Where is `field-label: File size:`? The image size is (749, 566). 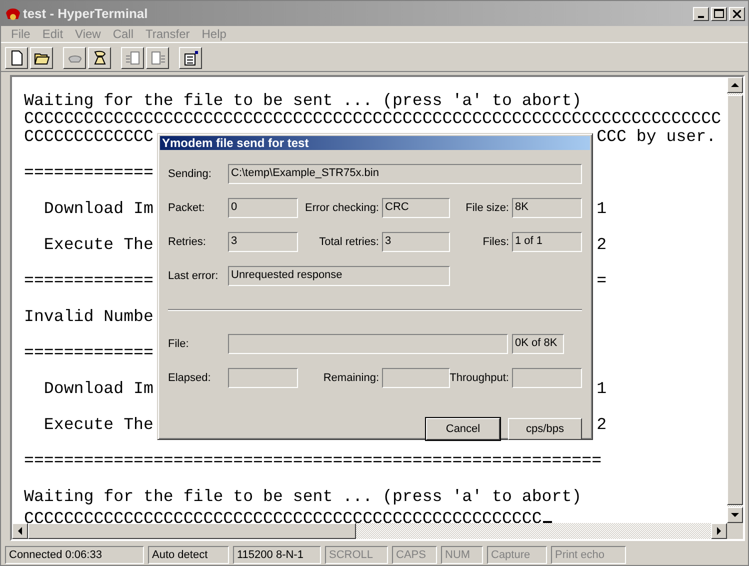 field-label: File size: is located at coordinates (488, 208).